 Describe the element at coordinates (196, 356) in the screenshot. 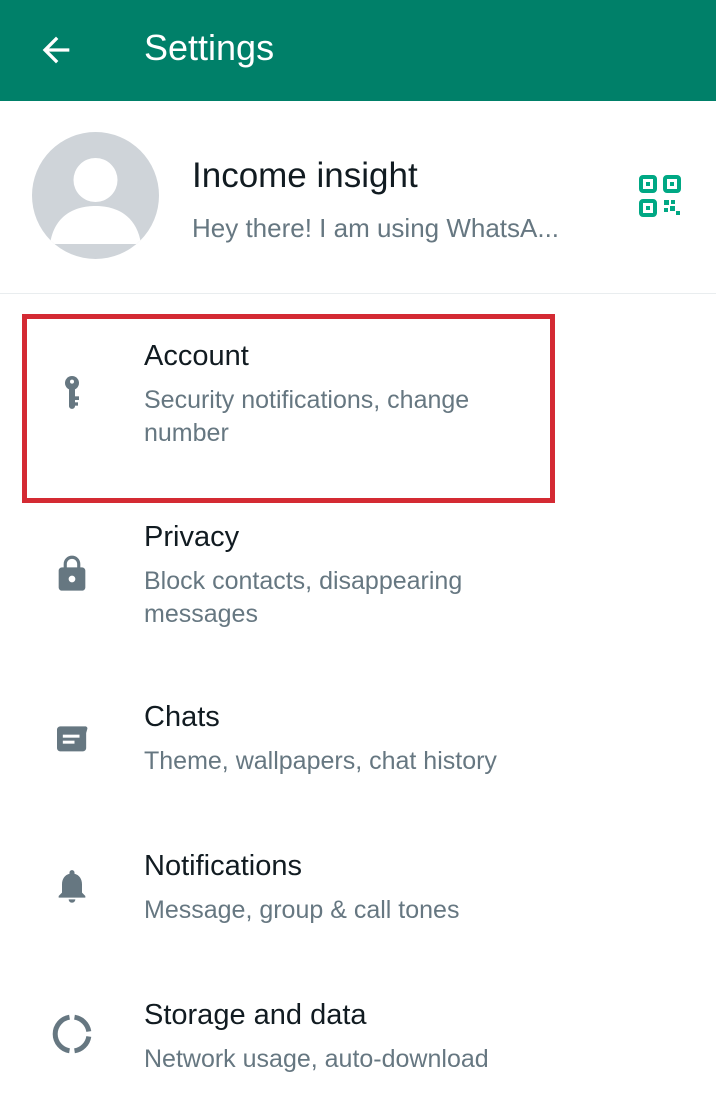

I see `settings-item-title: Account` at that location.